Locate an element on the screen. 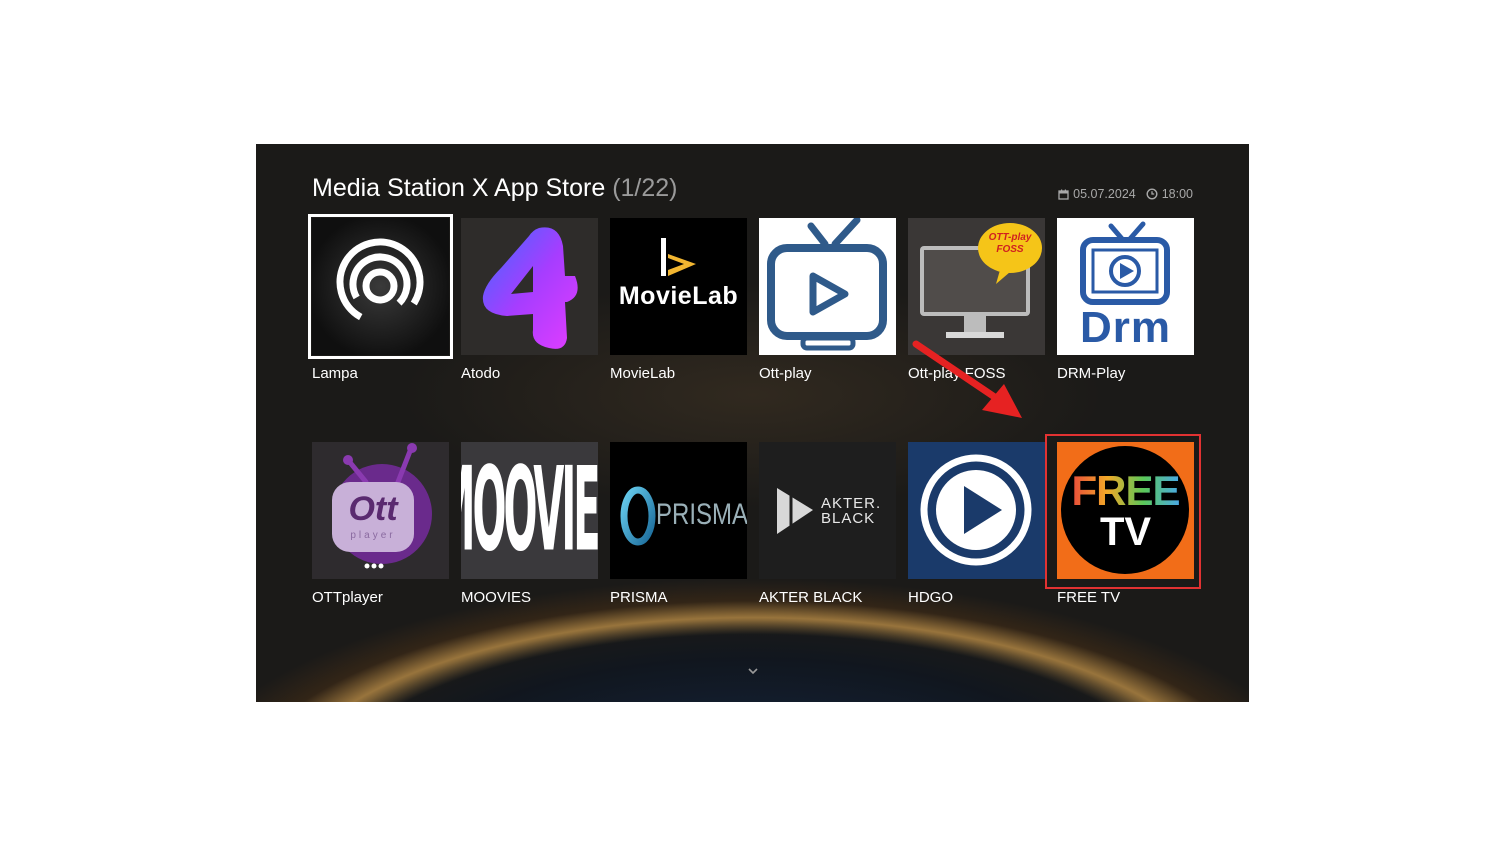 Image resolution: width=1505 pixels, height=846 pixels. app-label: AKTER BLACK is located at coordinates (811, 597).